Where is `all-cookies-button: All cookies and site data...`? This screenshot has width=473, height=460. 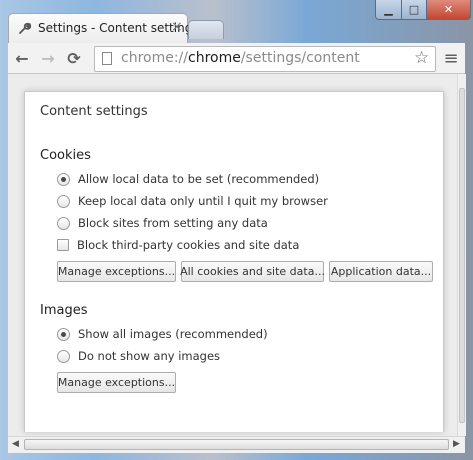
all-cookies-button: All cookies and site data... is located at coordinates (252, 271).